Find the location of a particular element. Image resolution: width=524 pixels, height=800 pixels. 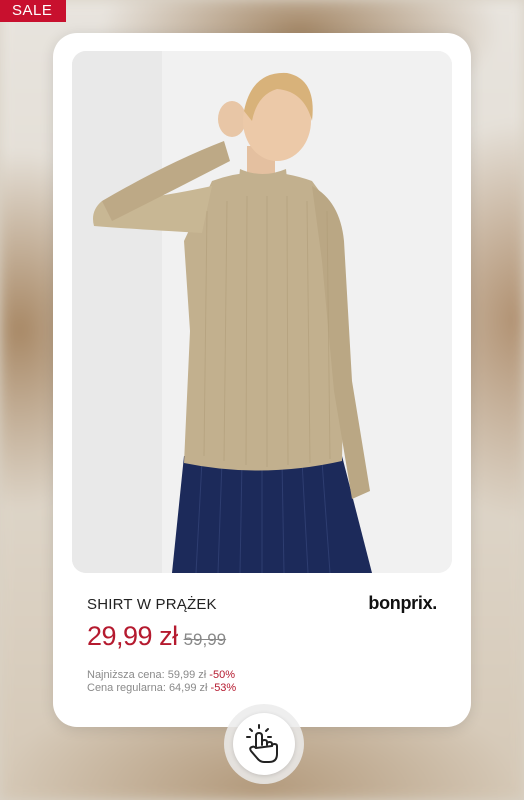

price-row: 29,99 zł 59,99 is located at coordinates (156, 636).